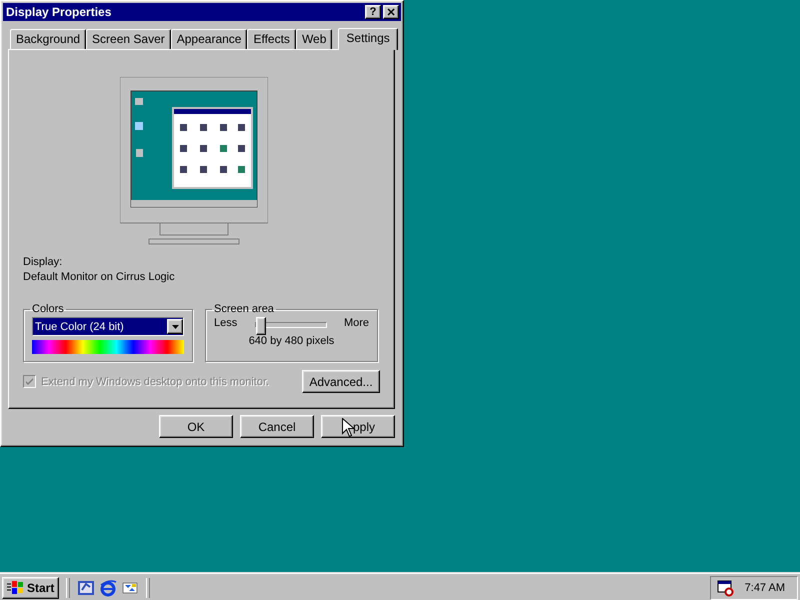 The image size is (800, 600). What do you see at coordinates (43, 262) in the screenshot?
I see `display-label: Display:` at bounding box center [43, 262].